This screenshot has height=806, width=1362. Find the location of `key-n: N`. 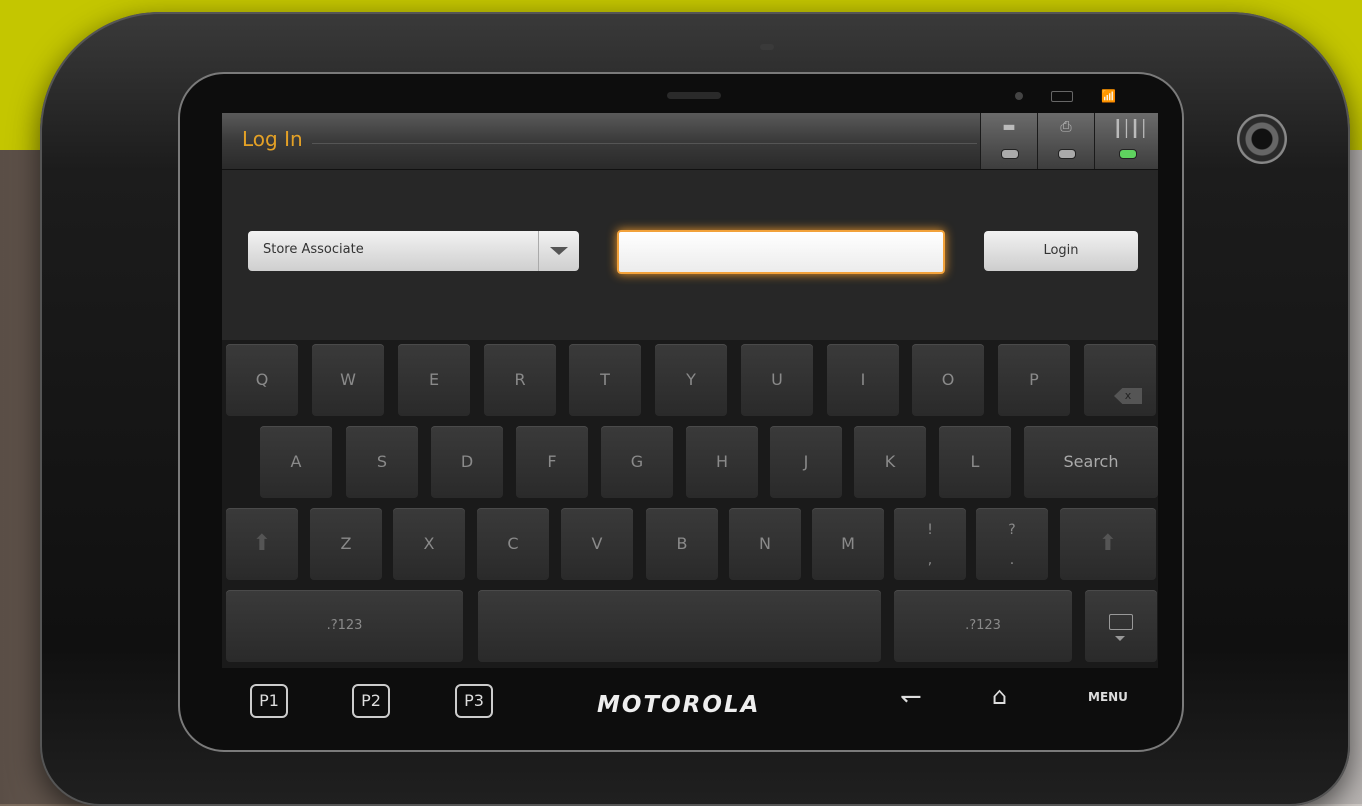

key-n: N is located at coordinates (765, 544).